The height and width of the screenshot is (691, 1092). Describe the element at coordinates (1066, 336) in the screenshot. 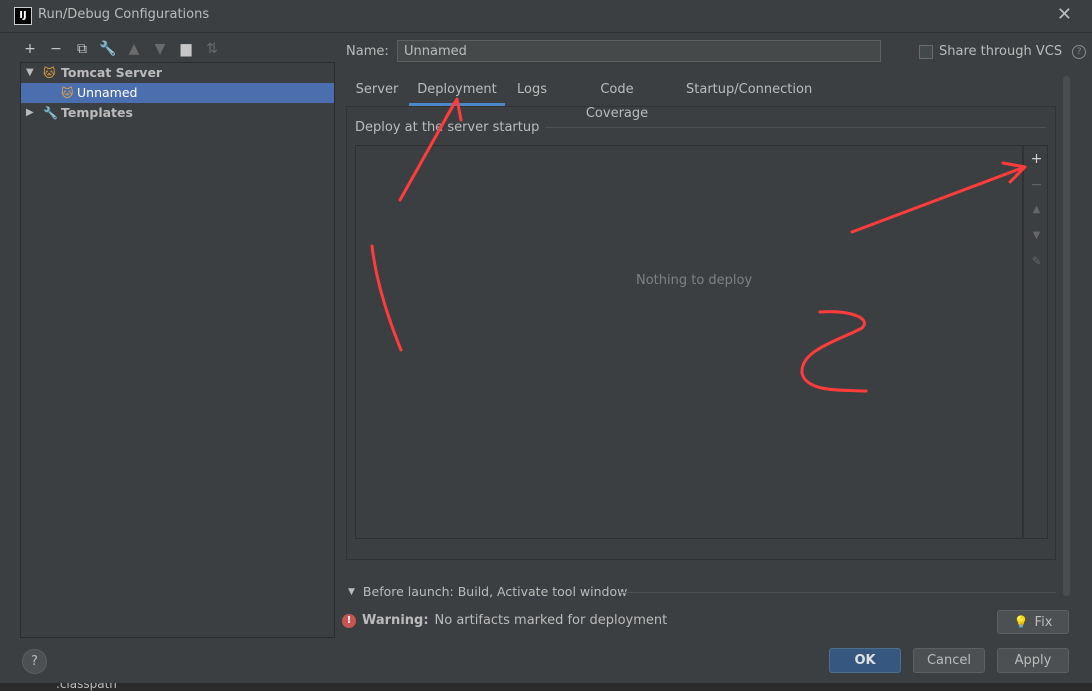

I see `vertical-scrollbar` at that location.